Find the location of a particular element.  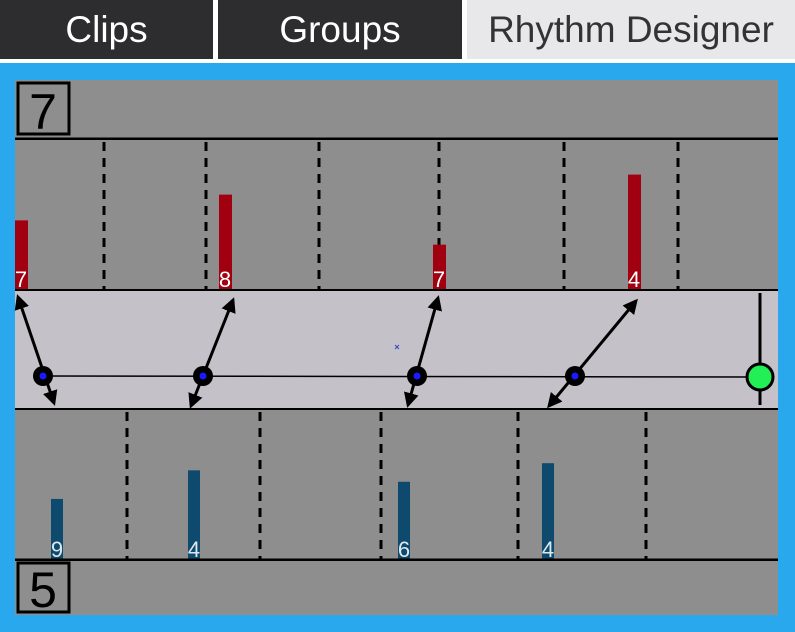

top-hit: 4 is located at coordinates (634, 233).